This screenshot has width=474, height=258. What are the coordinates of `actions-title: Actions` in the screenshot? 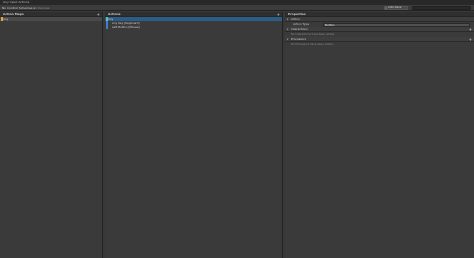 It's located at (114, 14).